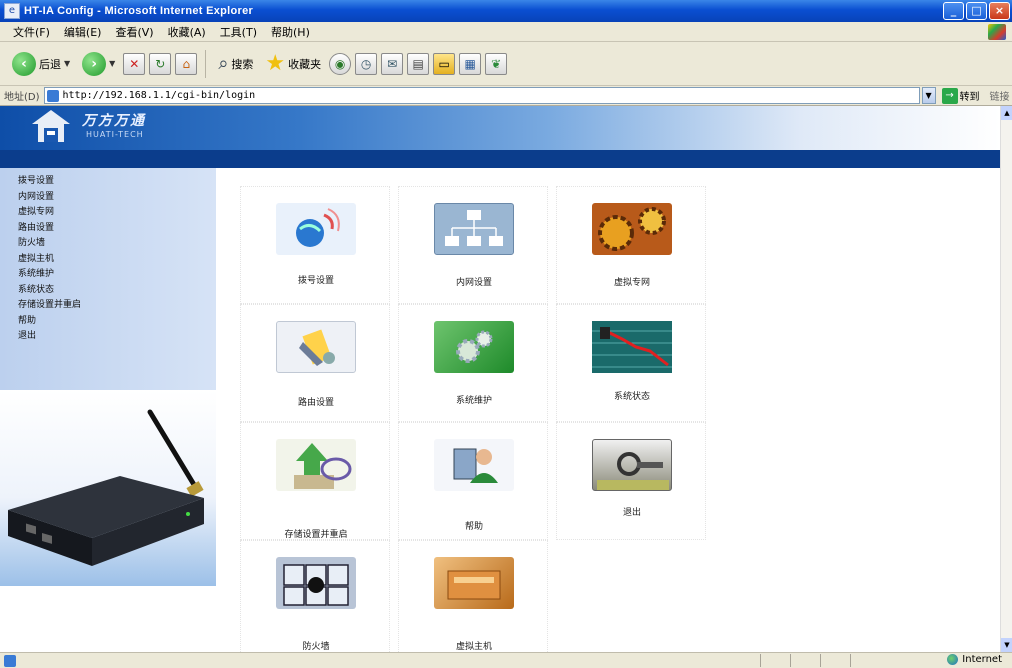 This screenshot has width=1012, height=668. Describe the element at coordinates (631, 481) in the screenshot. I see `tile-exit: 退出` at that location.